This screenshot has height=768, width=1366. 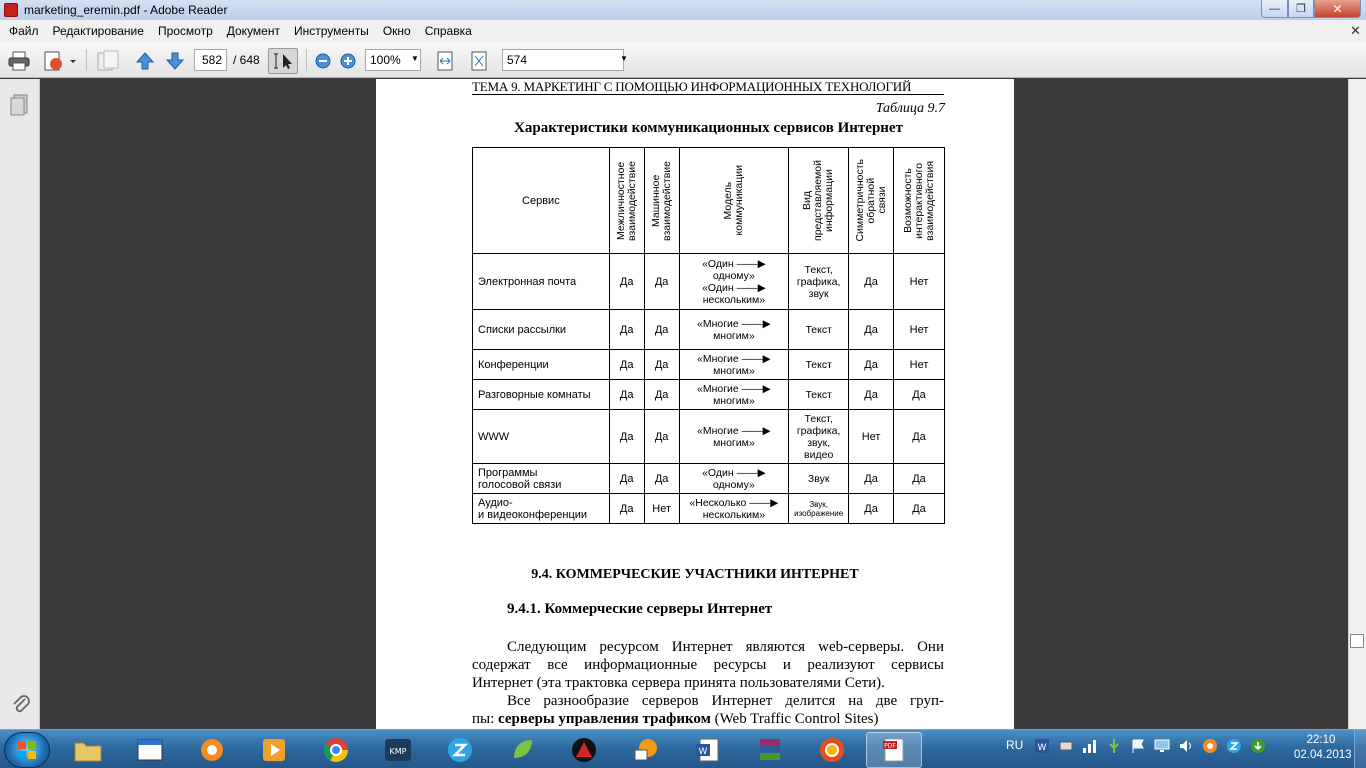 I want to click on print-button, so click(x=19, y=61).